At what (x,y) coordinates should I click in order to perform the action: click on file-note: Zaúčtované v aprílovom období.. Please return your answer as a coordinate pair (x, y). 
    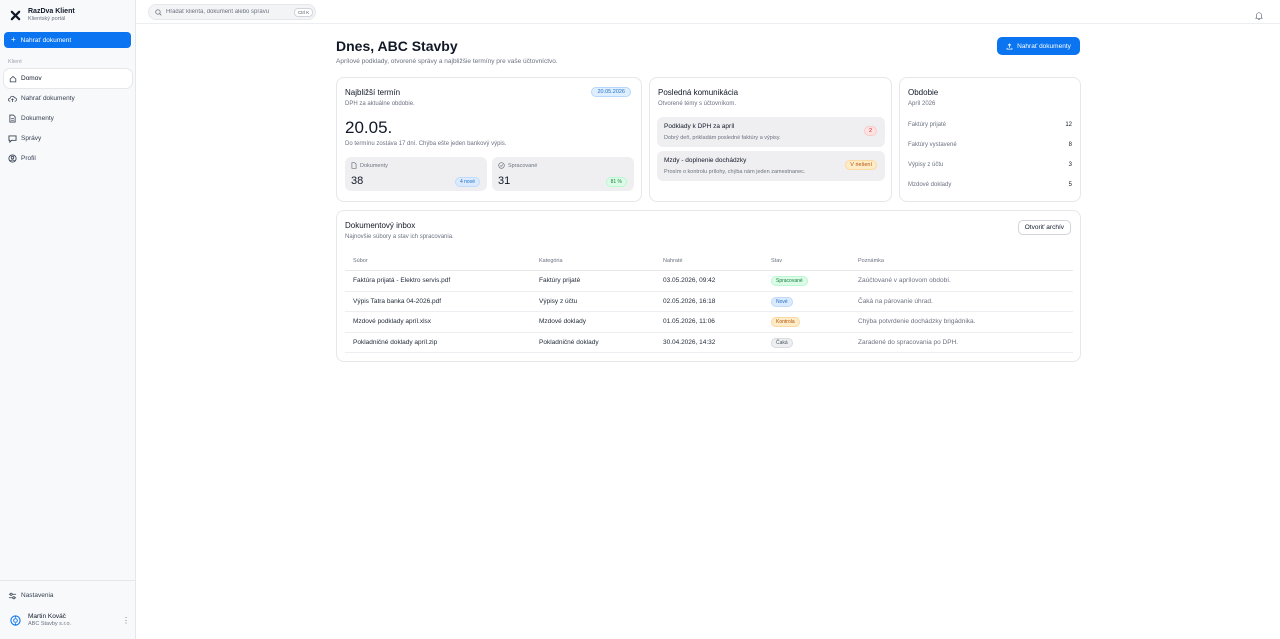
    Looking at the image, I should click on (904, 281).